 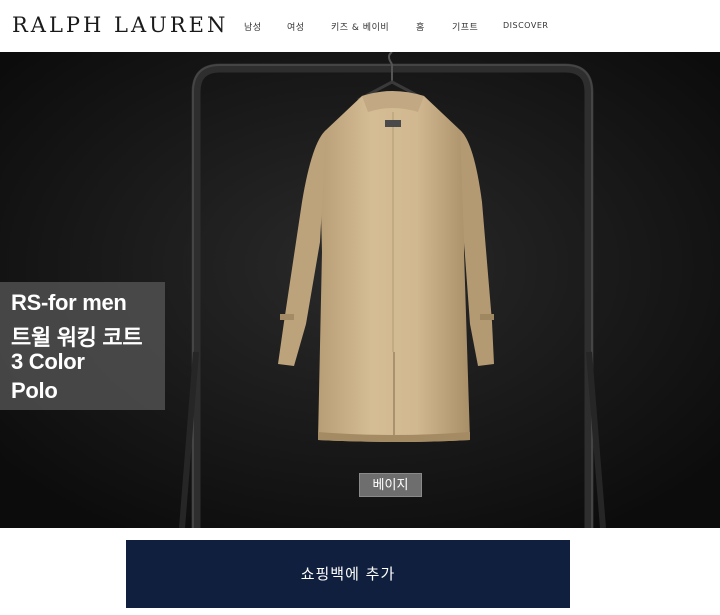 What do you see at coordinates (296, 26) in the screenshot?
I see `nav-item-women: 여성` at bounding box center [296, 26].